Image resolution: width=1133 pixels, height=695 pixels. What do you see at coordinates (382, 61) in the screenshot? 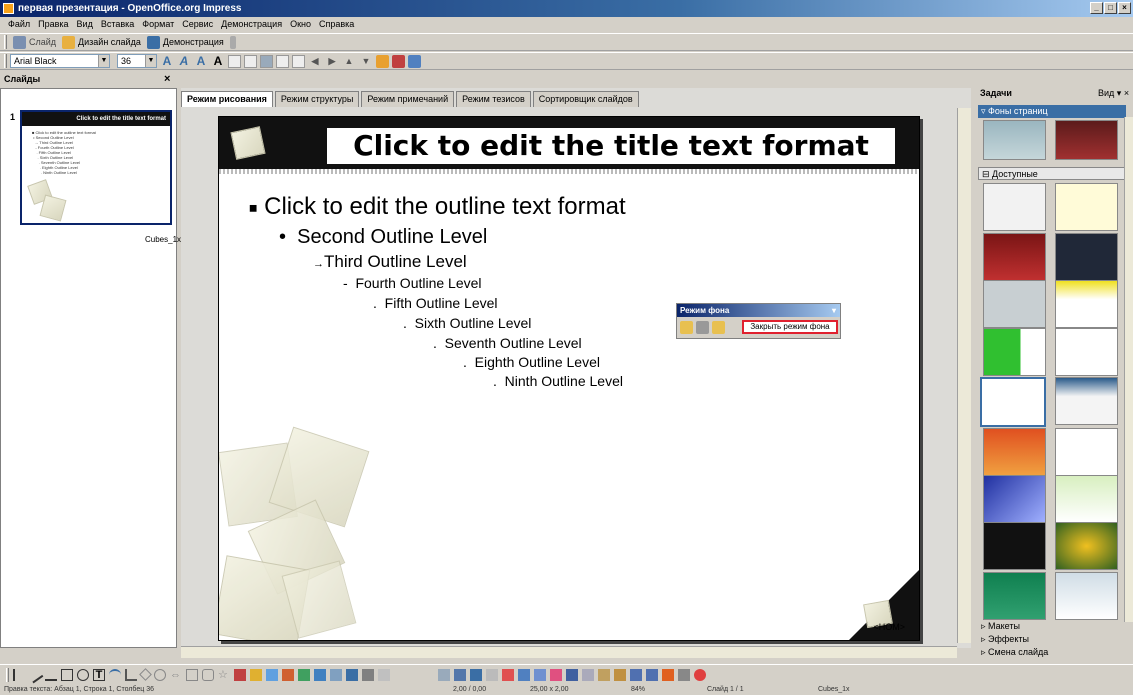
I see `character-icon` at bounding box center [382, 61].